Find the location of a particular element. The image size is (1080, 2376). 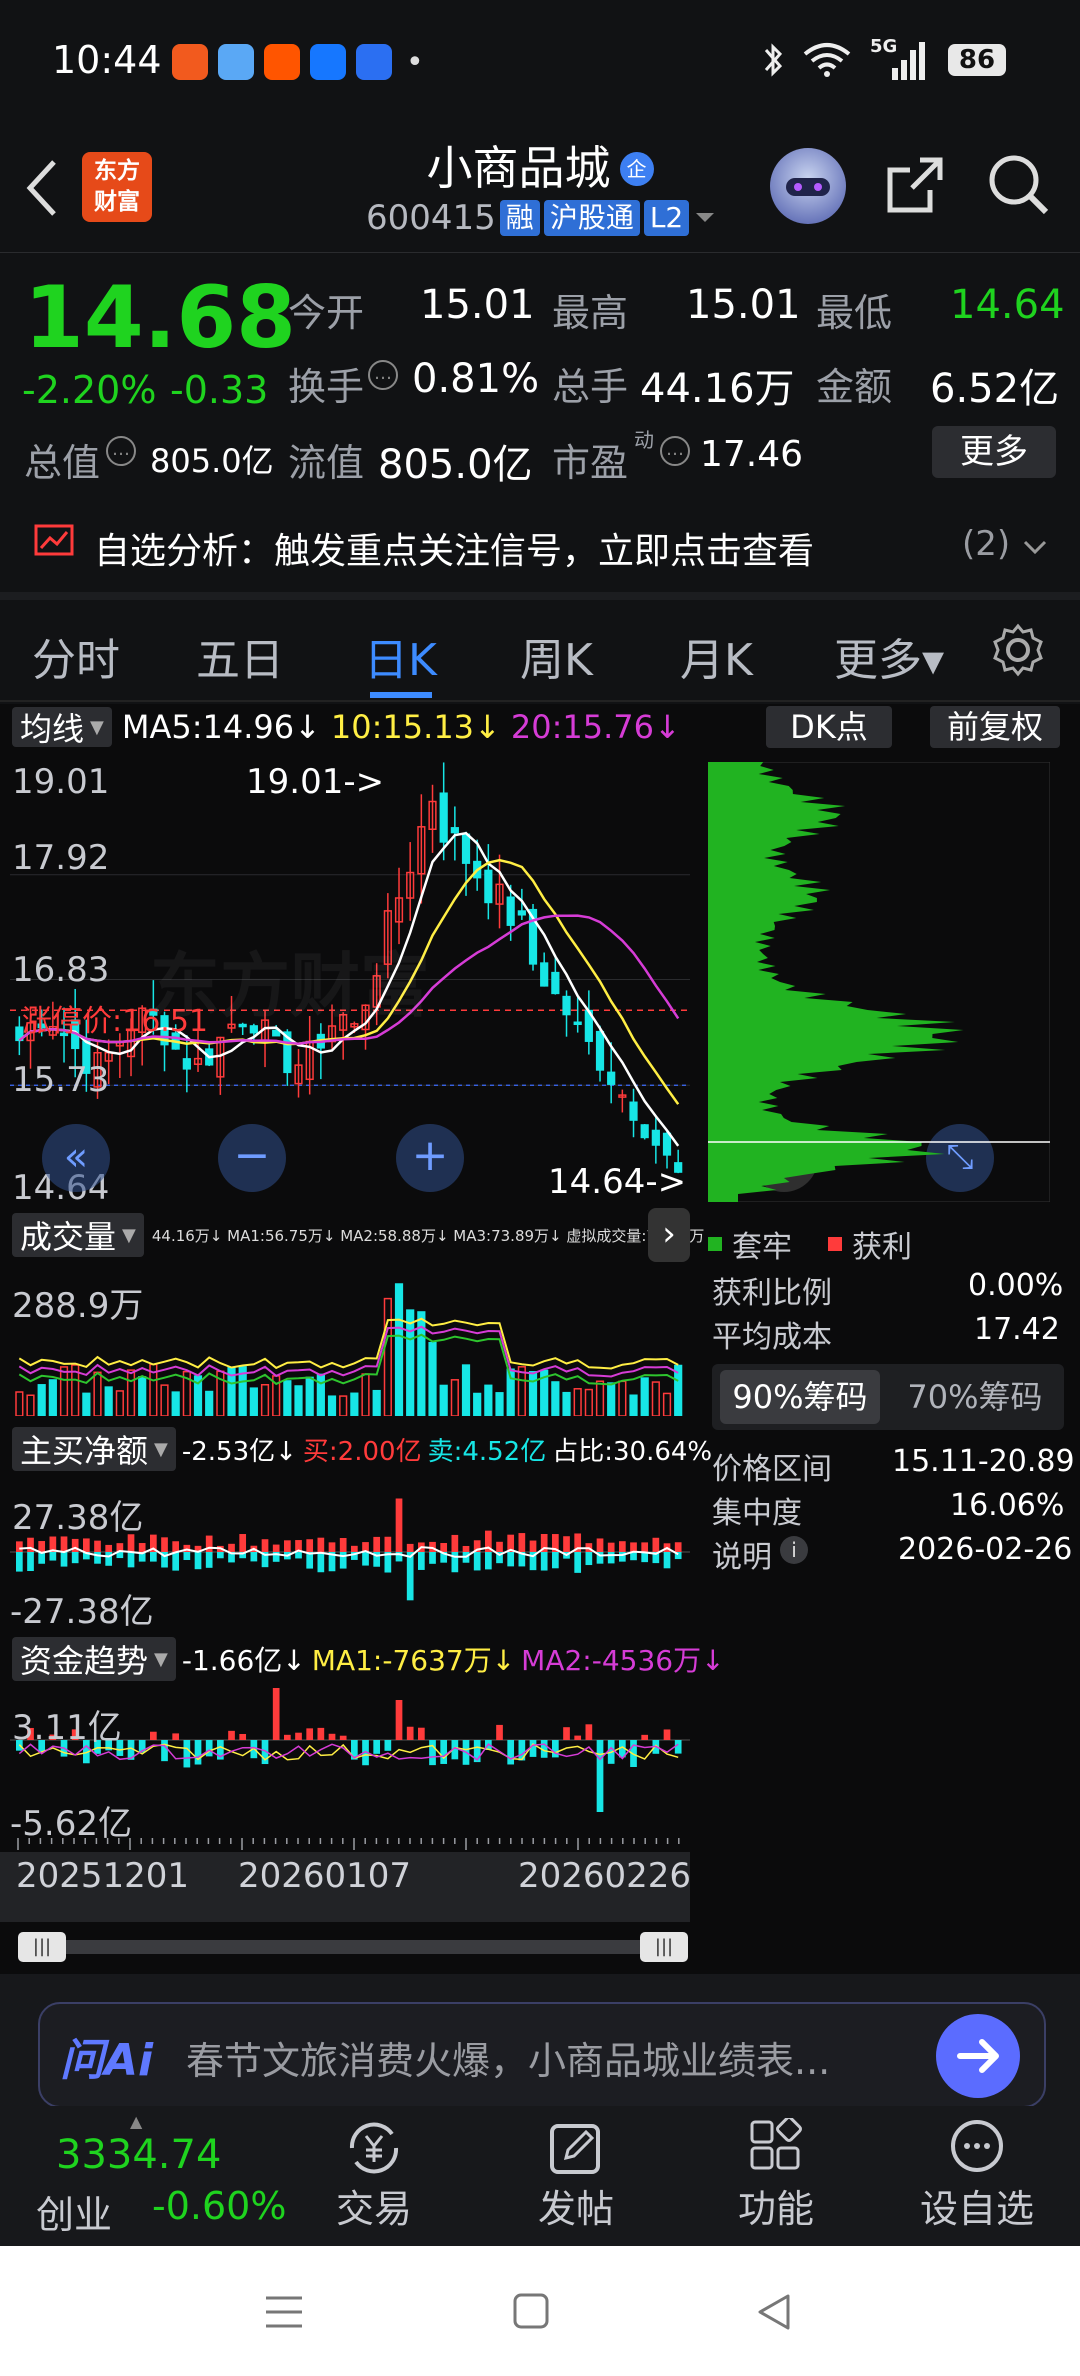

nav-add-watchlist: 设自选 is located at coordinates (977, 2175).